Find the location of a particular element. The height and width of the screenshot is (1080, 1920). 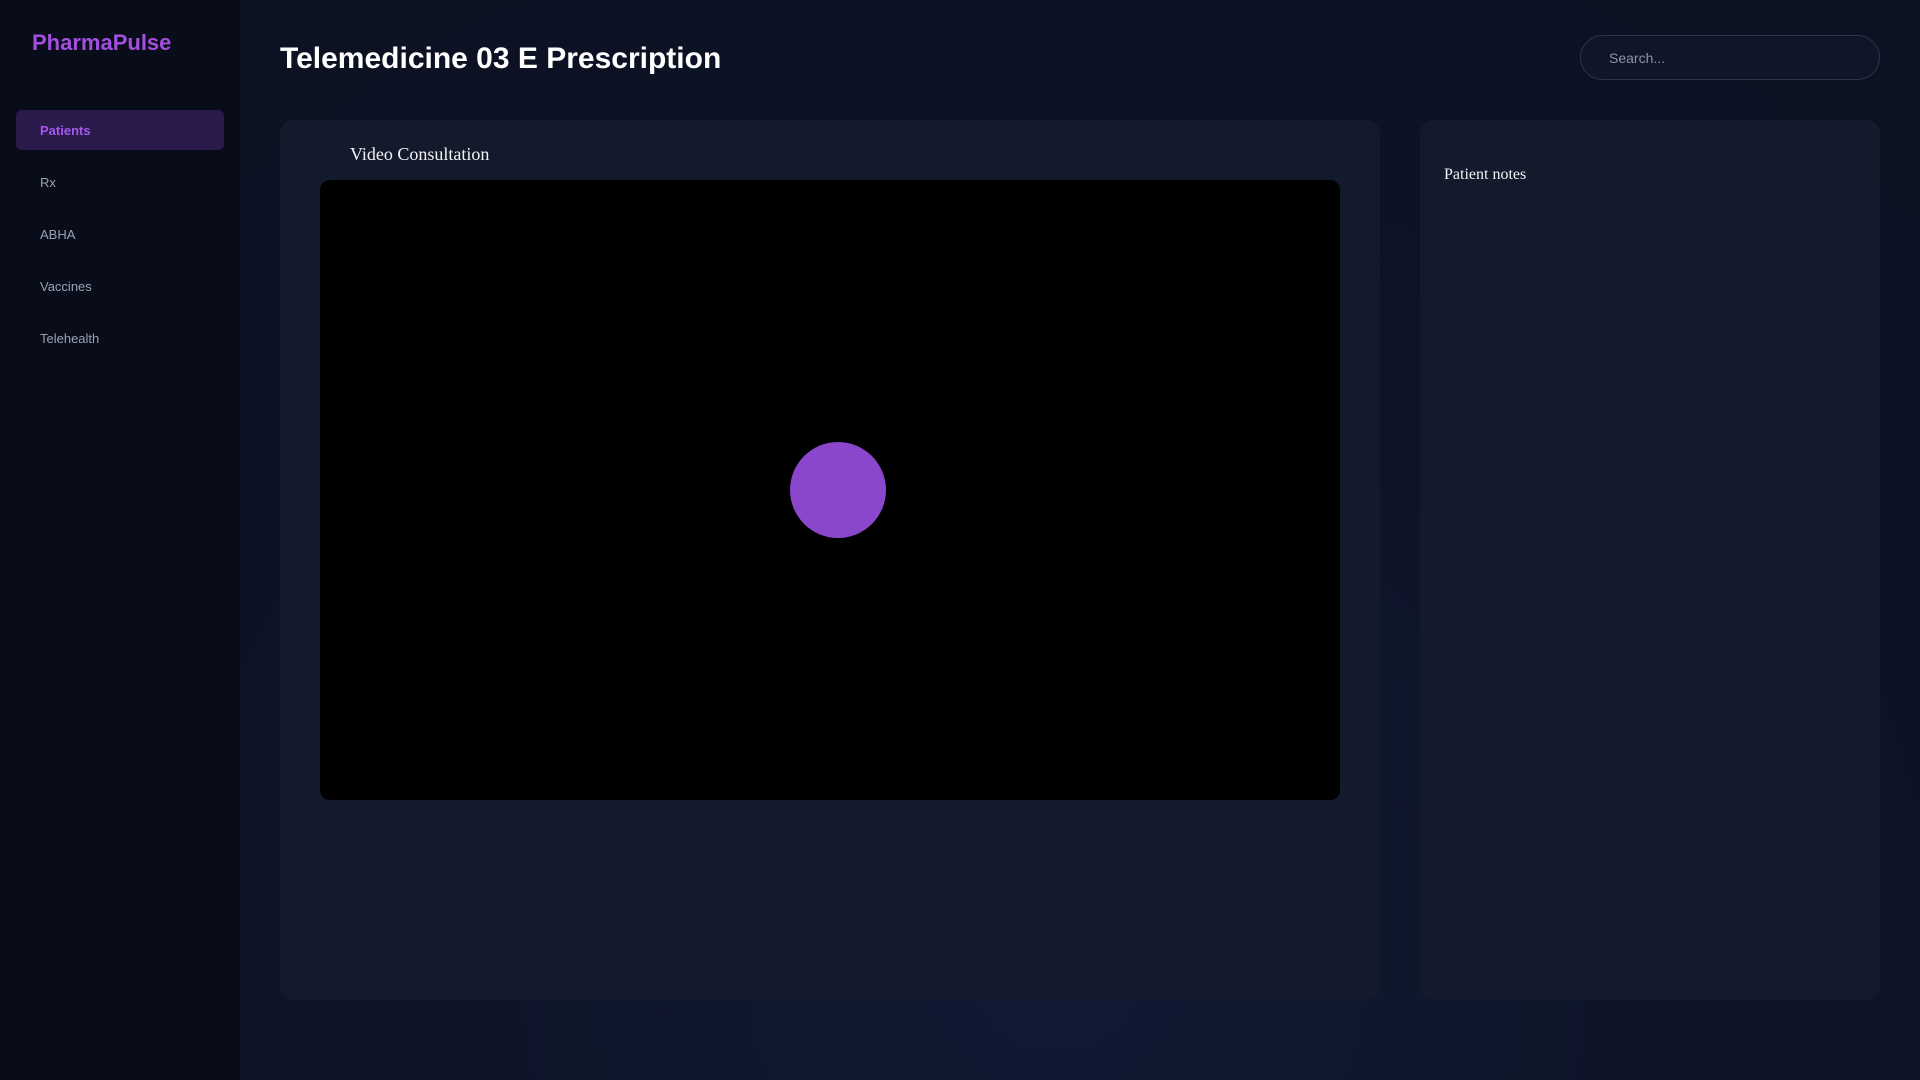

video-consultation-title: Video Consultation is located at coordinates (420, 154).